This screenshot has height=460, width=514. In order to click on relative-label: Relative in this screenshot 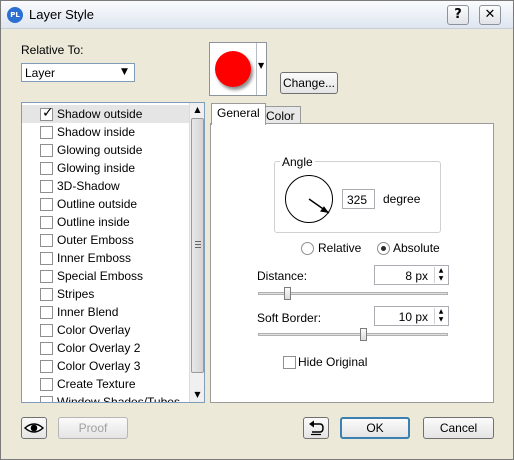, I will do `click(340, 248)`.